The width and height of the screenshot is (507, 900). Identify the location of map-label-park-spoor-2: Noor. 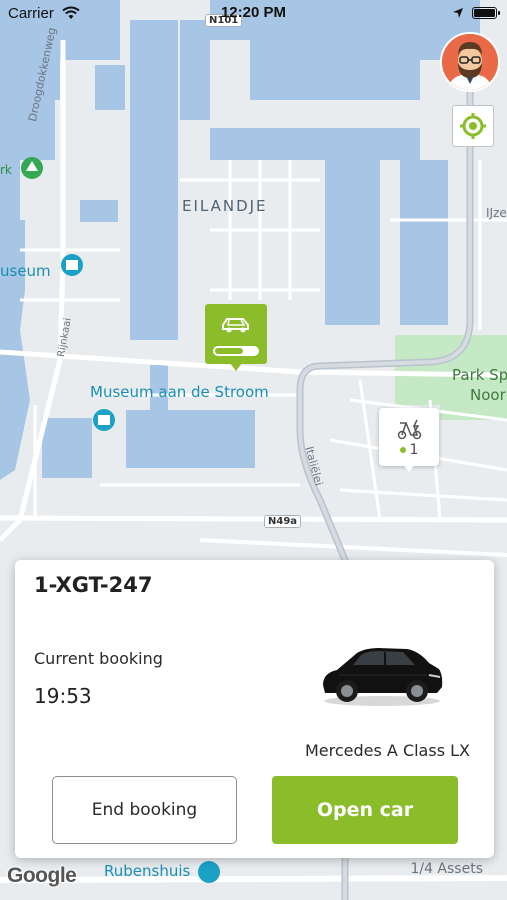
(488, 395).